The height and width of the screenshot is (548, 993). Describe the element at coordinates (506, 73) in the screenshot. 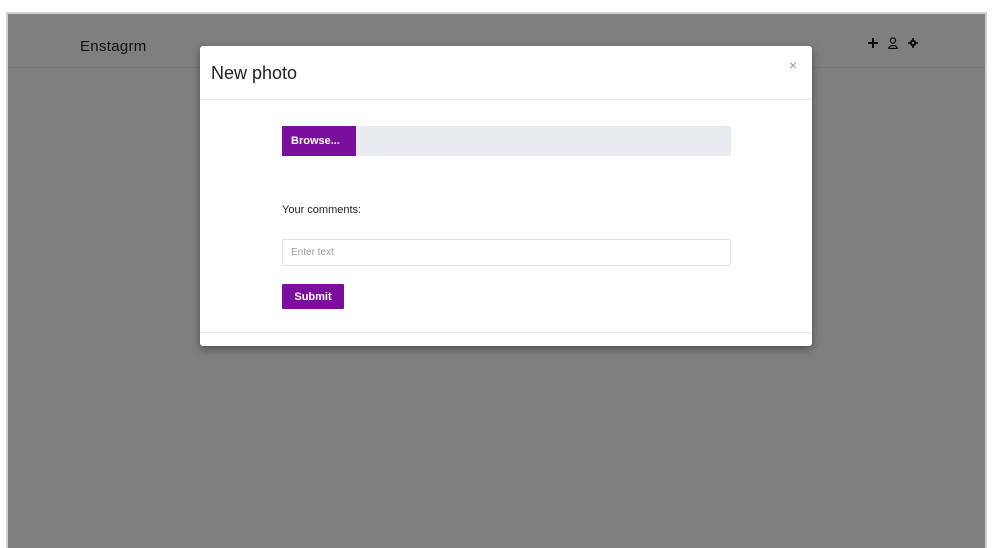

I see `modal-header: New photo ×` at that location.